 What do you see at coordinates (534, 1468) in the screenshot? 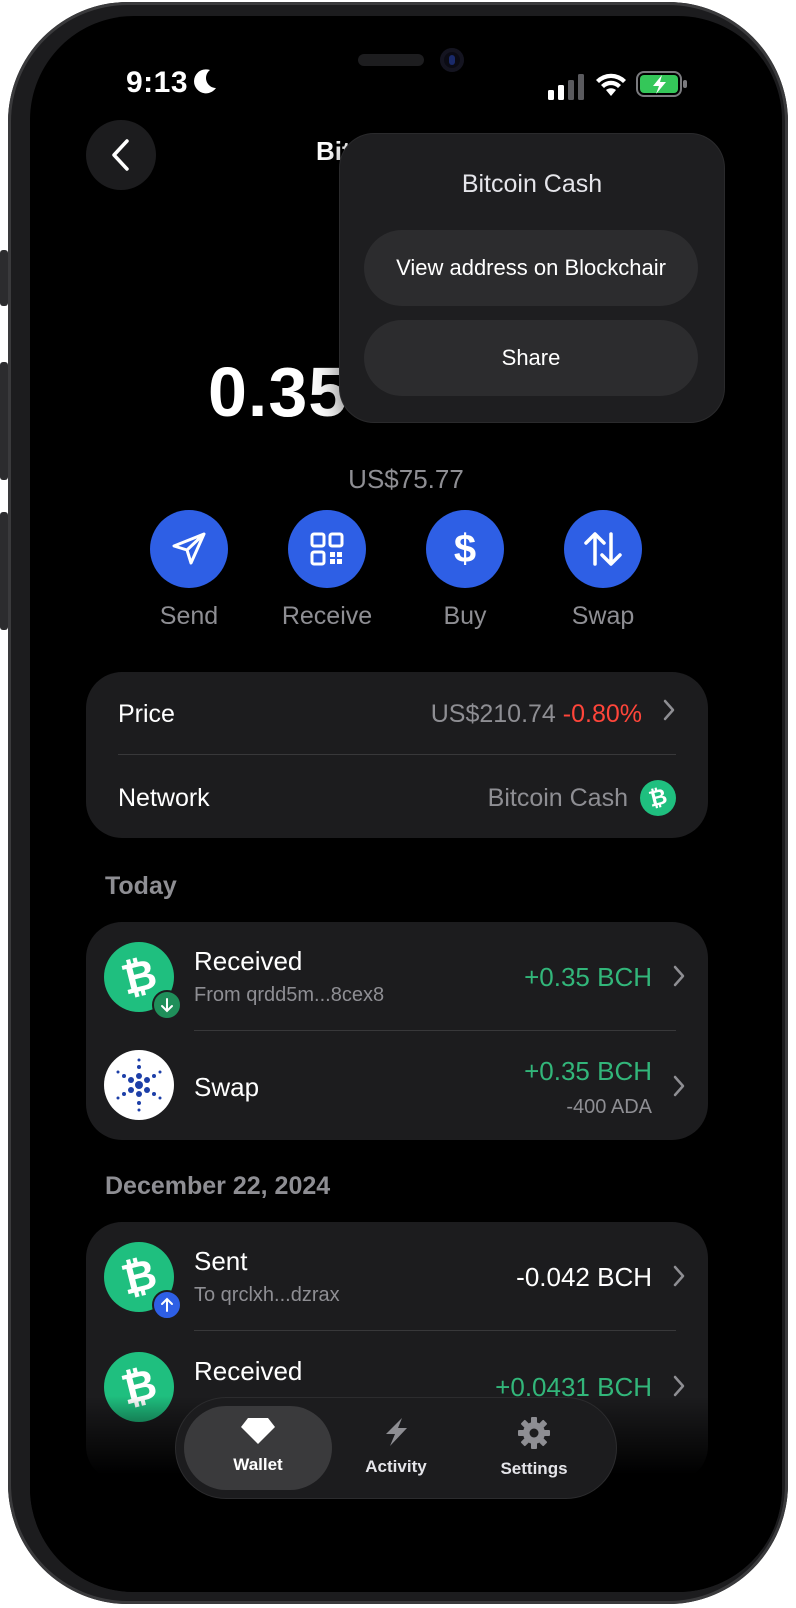
I see `tab-label: Settings` at bounding box center [534, 1468].